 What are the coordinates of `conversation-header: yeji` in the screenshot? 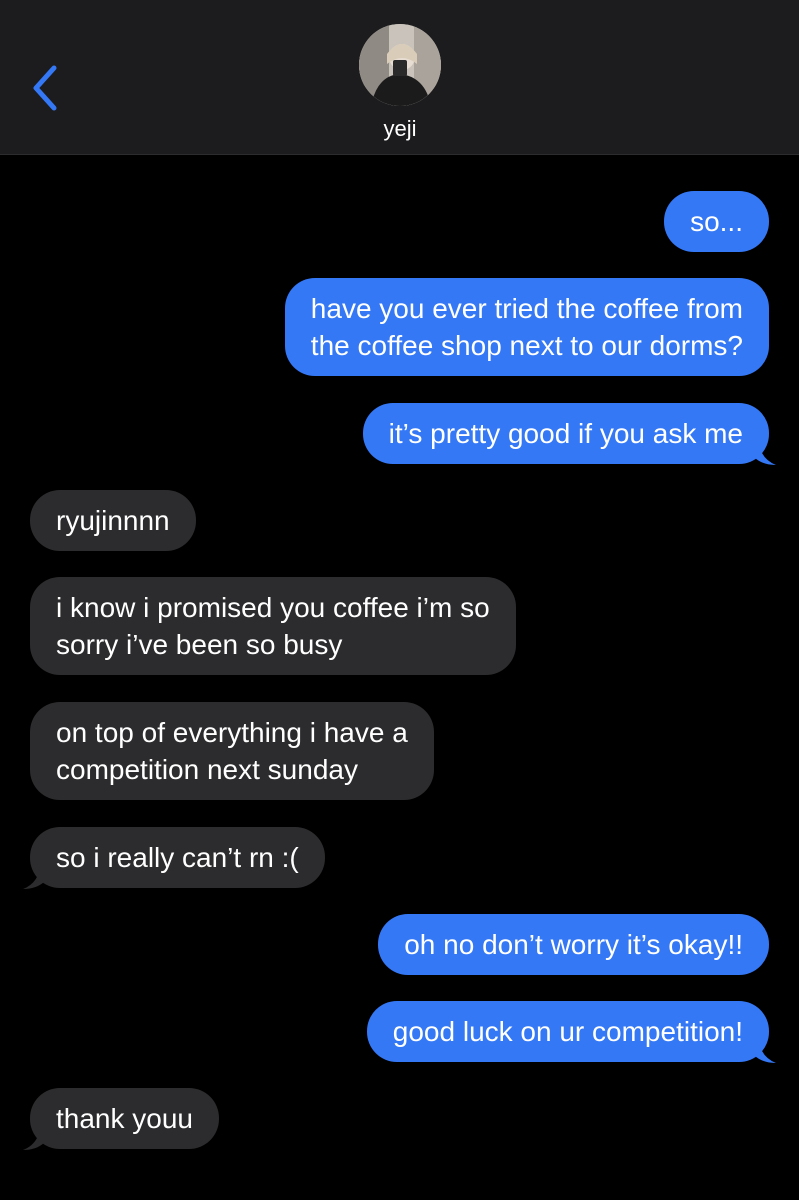 It's located at (399, 77).